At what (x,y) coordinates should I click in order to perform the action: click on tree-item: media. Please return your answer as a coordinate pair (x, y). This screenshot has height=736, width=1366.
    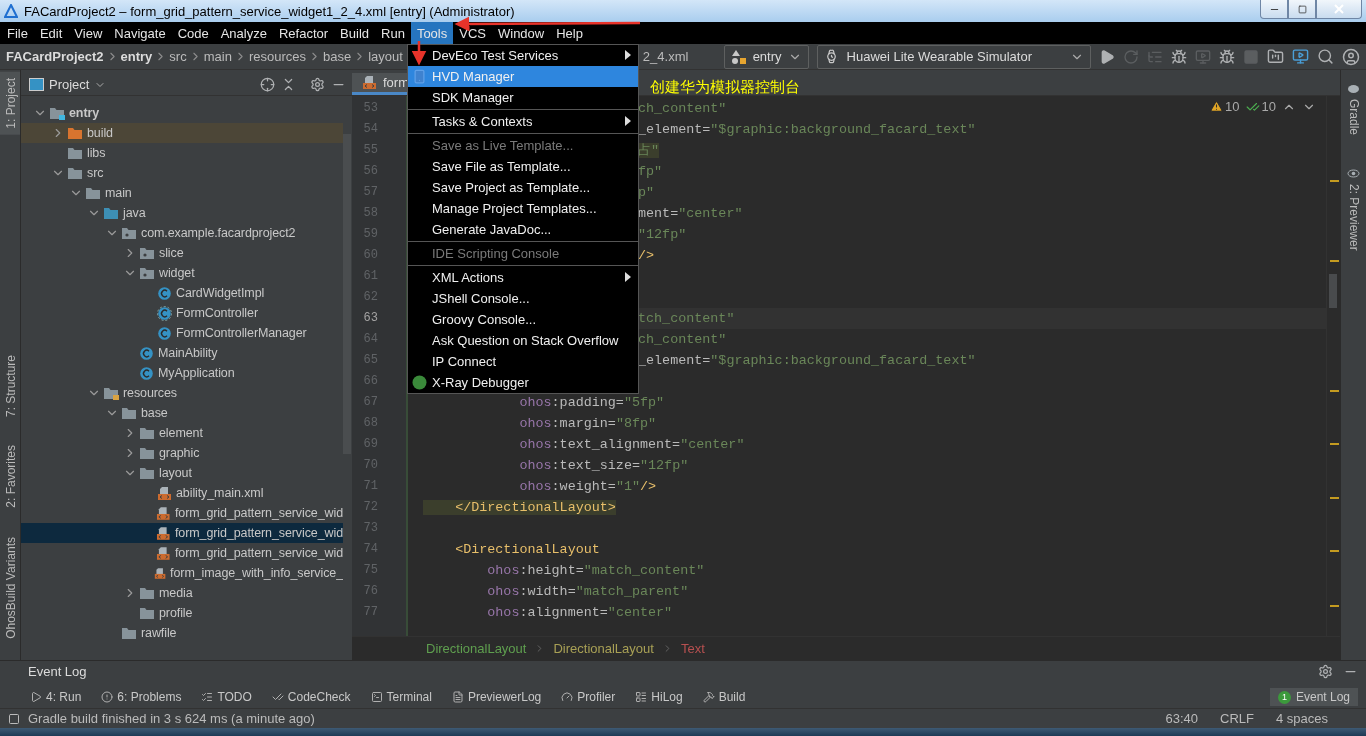
    Looking at the image, I should click on (182, 593).